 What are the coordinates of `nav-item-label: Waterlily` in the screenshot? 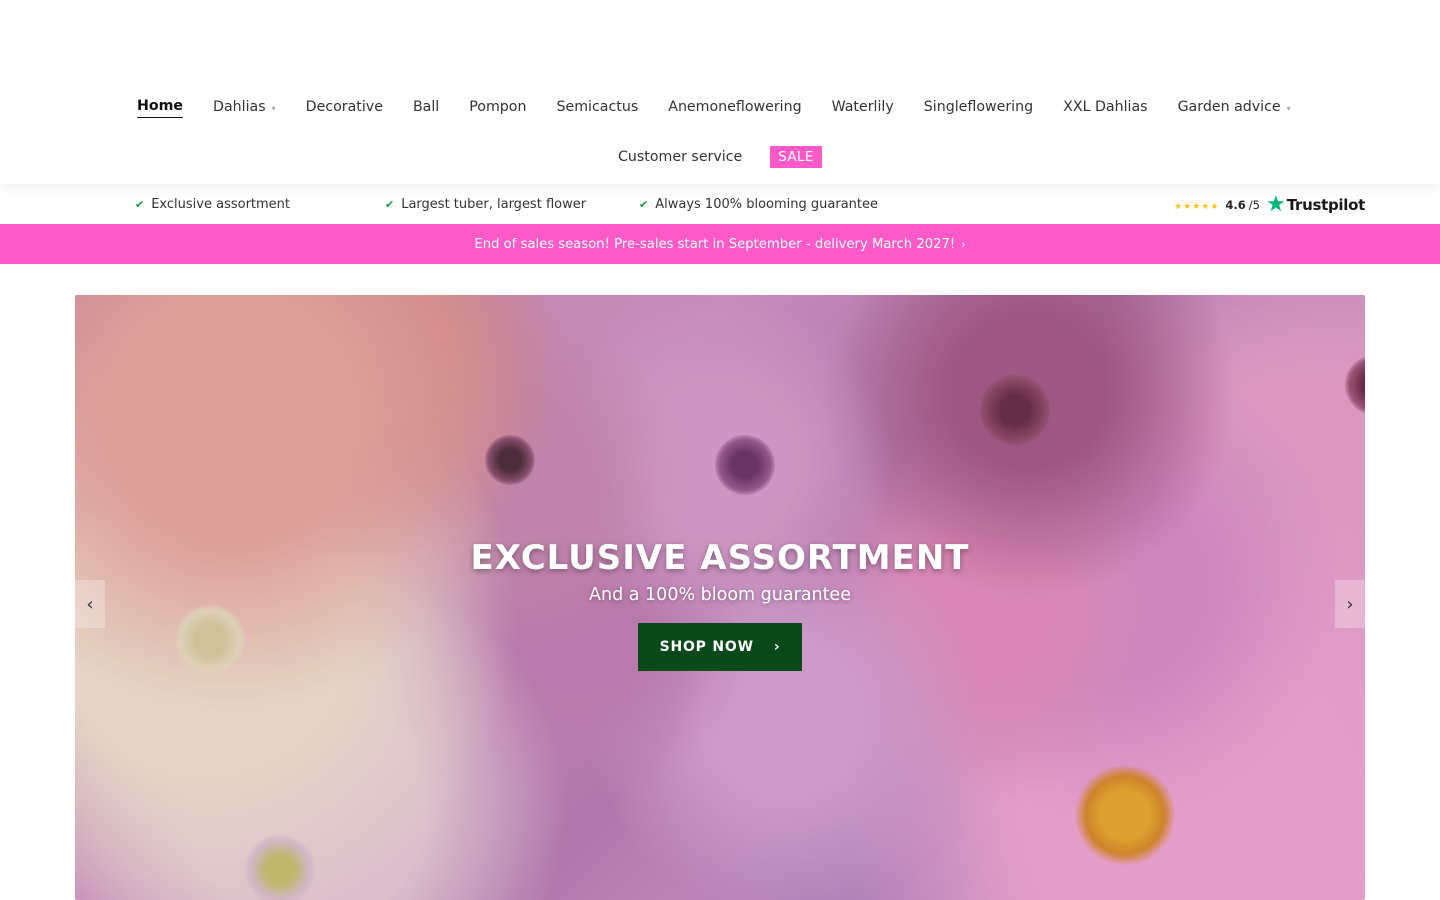 It's located at (862, 107).